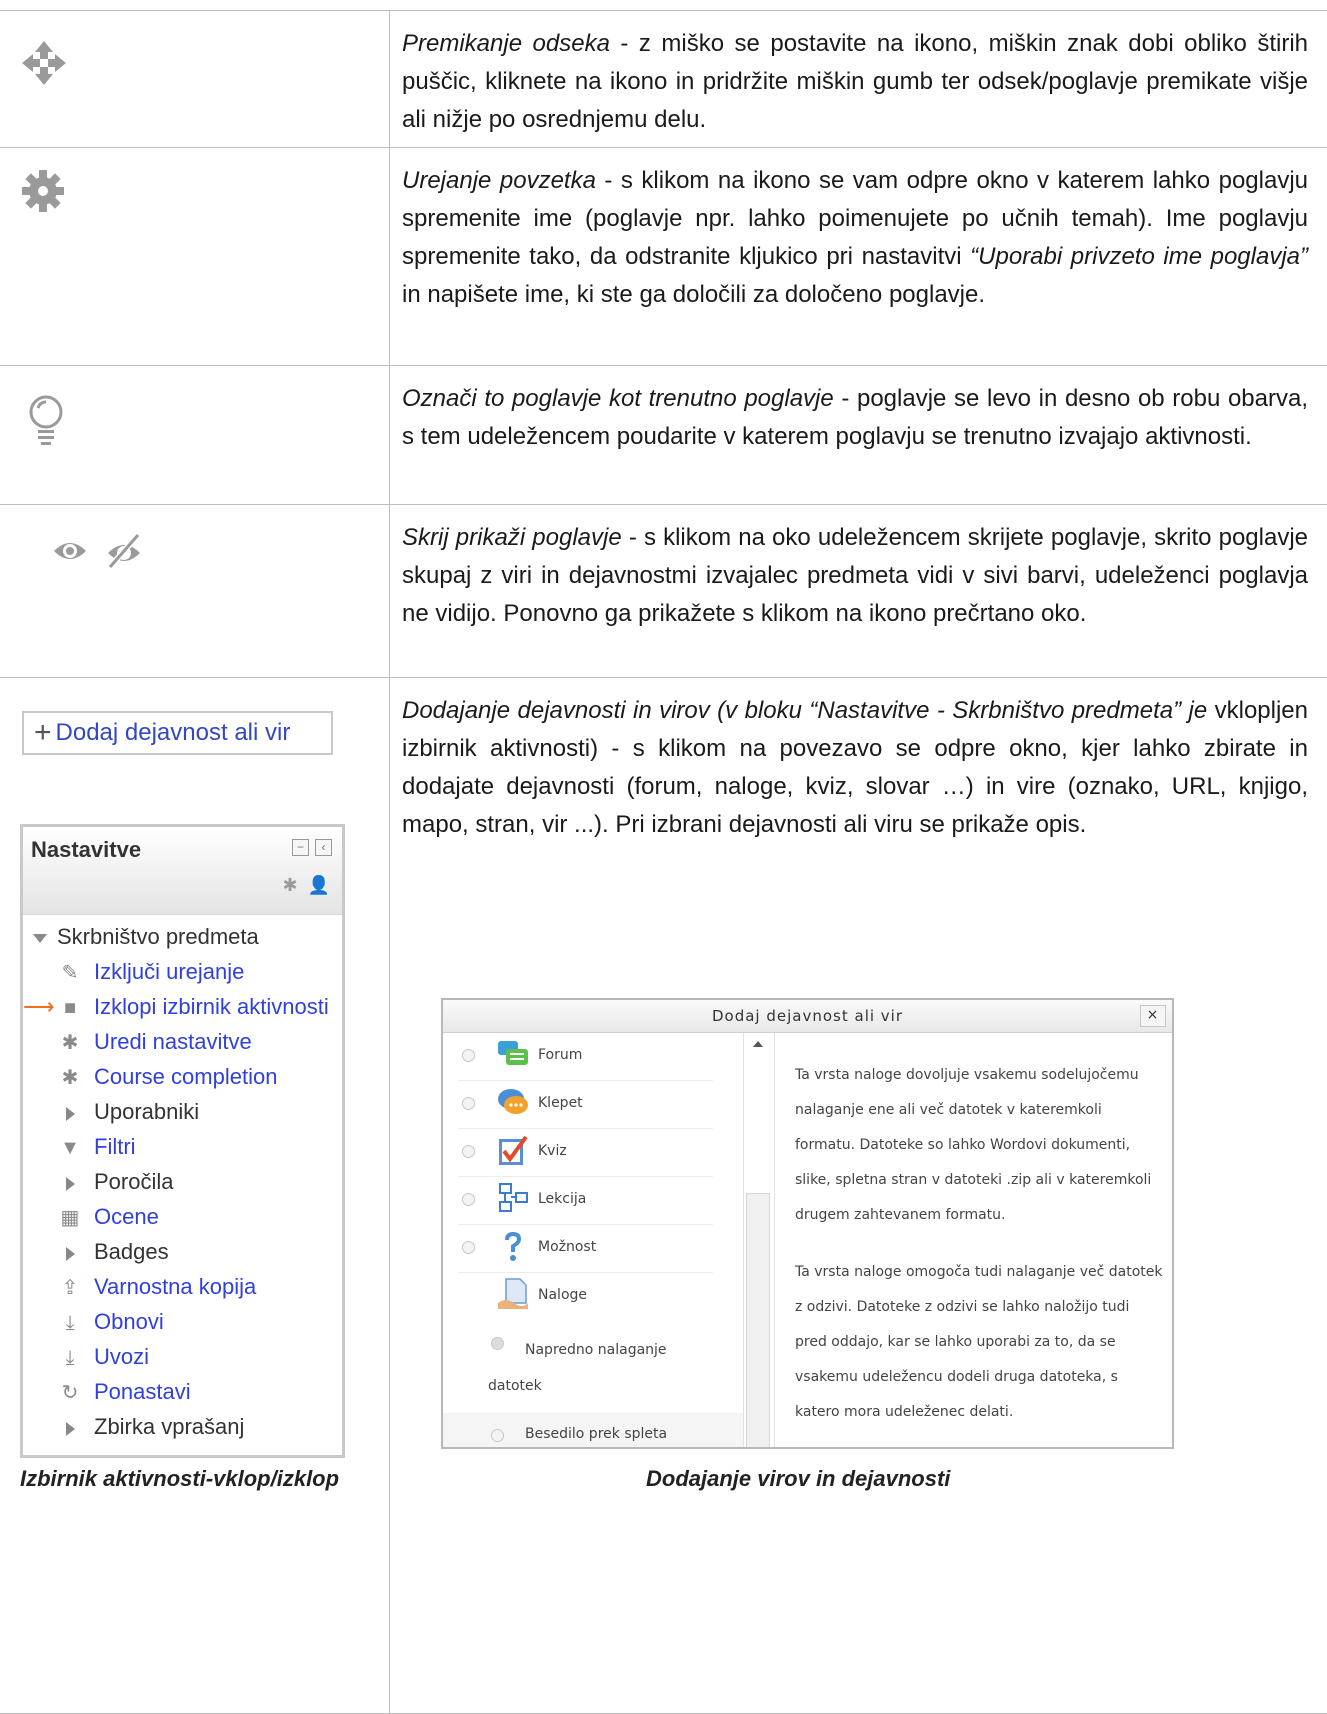  What do you see at coordinates (182, 1426) in the screenshot?
I see `tree-item-question-bank: Zbirka vprašanj` at bounding box center [182, 1426].